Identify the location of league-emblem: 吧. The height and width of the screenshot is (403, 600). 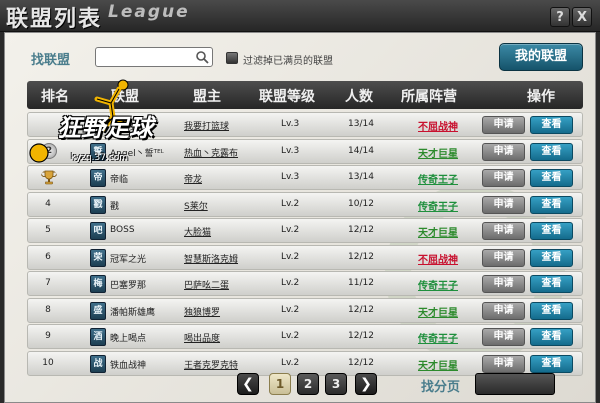
(98, 231).